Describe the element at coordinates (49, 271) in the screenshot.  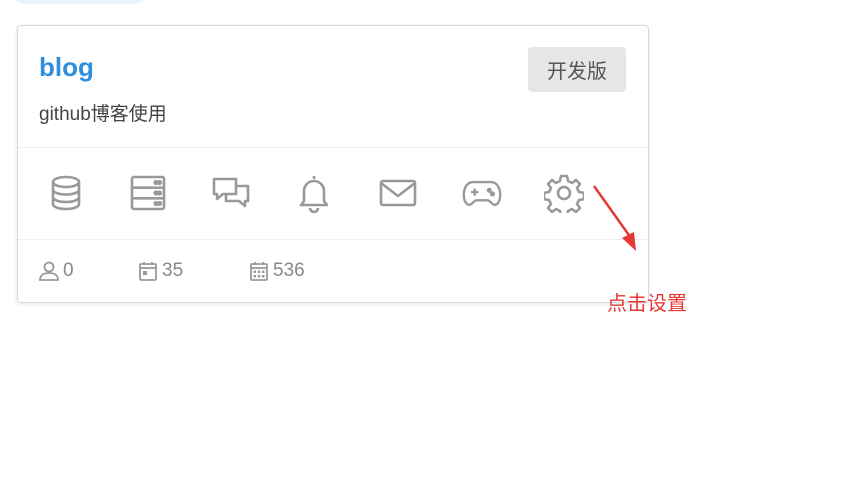
I see `user-icon` at that location.